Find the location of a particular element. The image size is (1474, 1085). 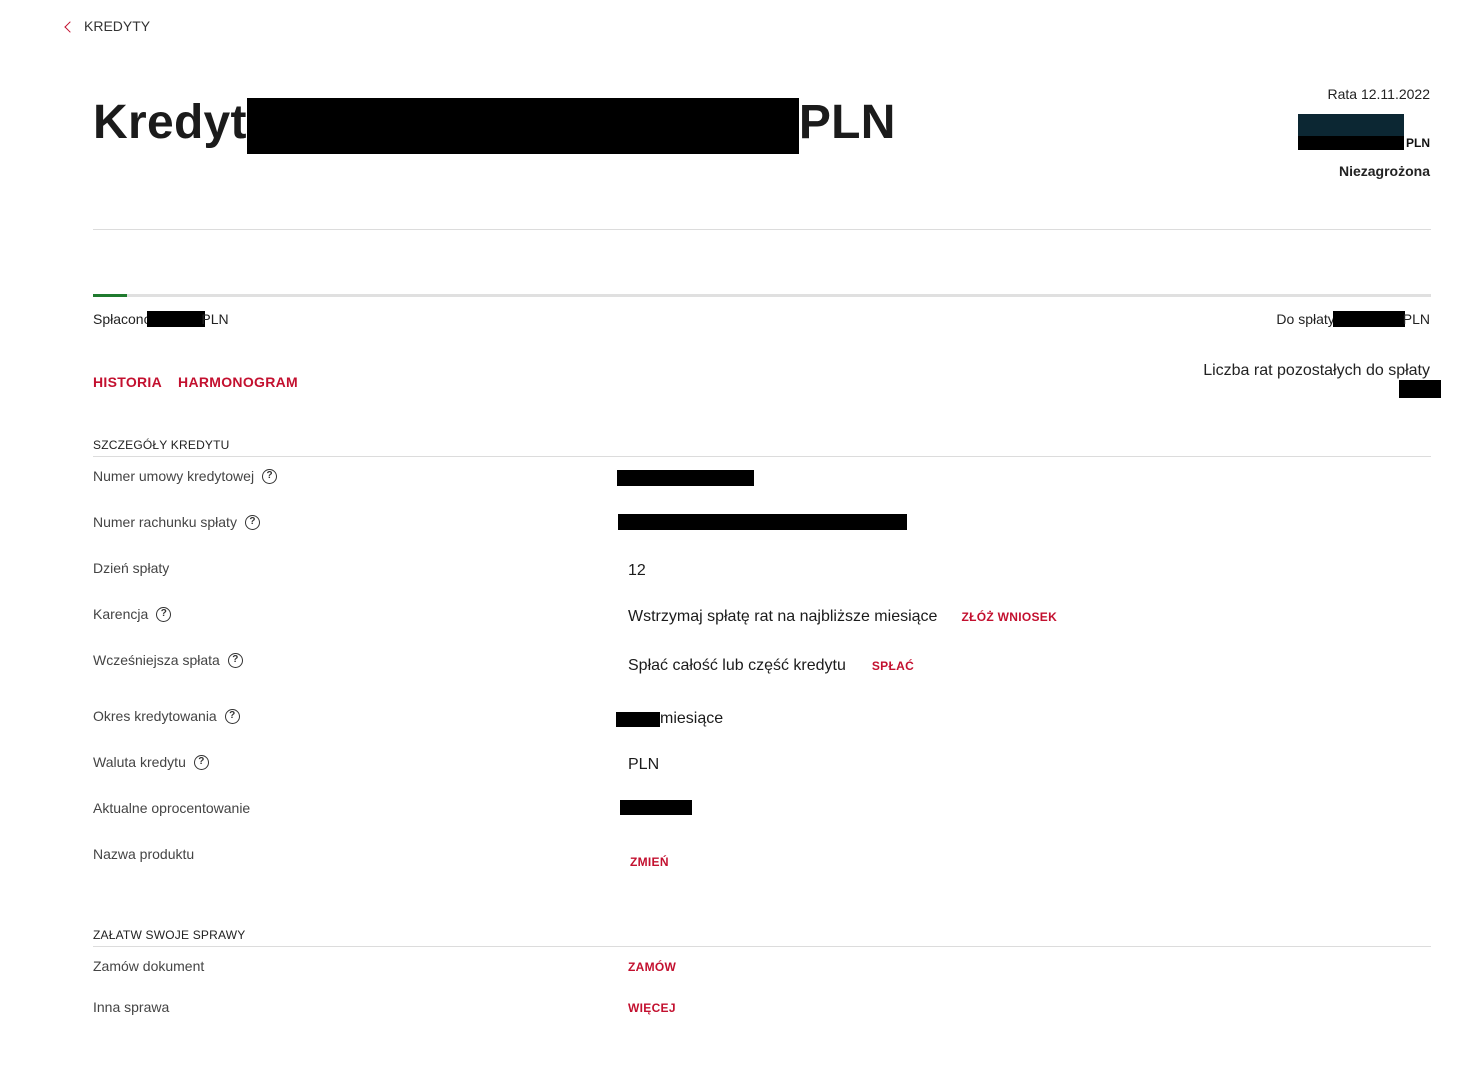

affairs-value-other: WIĘCEJ is located at coordinates (652, 1008).